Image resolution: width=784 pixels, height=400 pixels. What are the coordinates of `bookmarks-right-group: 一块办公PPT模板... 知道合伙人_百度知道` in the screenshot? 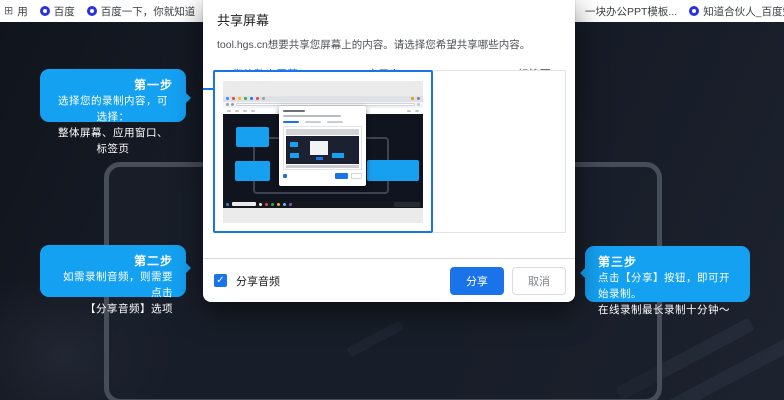 It's located at (682, 11).